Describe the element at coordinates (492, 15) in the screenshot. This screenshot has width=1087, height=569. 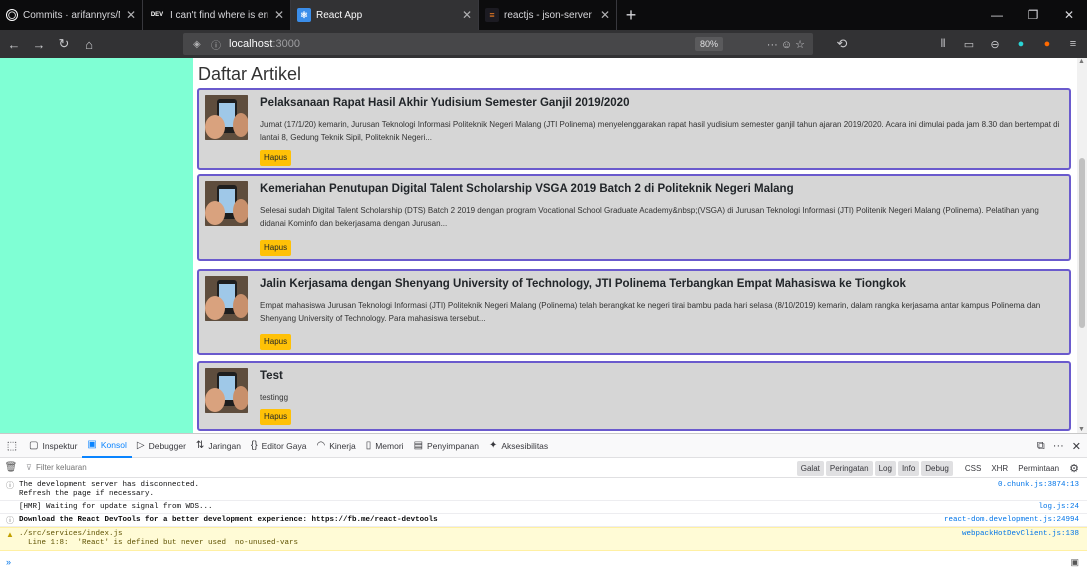
I see `stackoverflow-icon: ≡` at that location.